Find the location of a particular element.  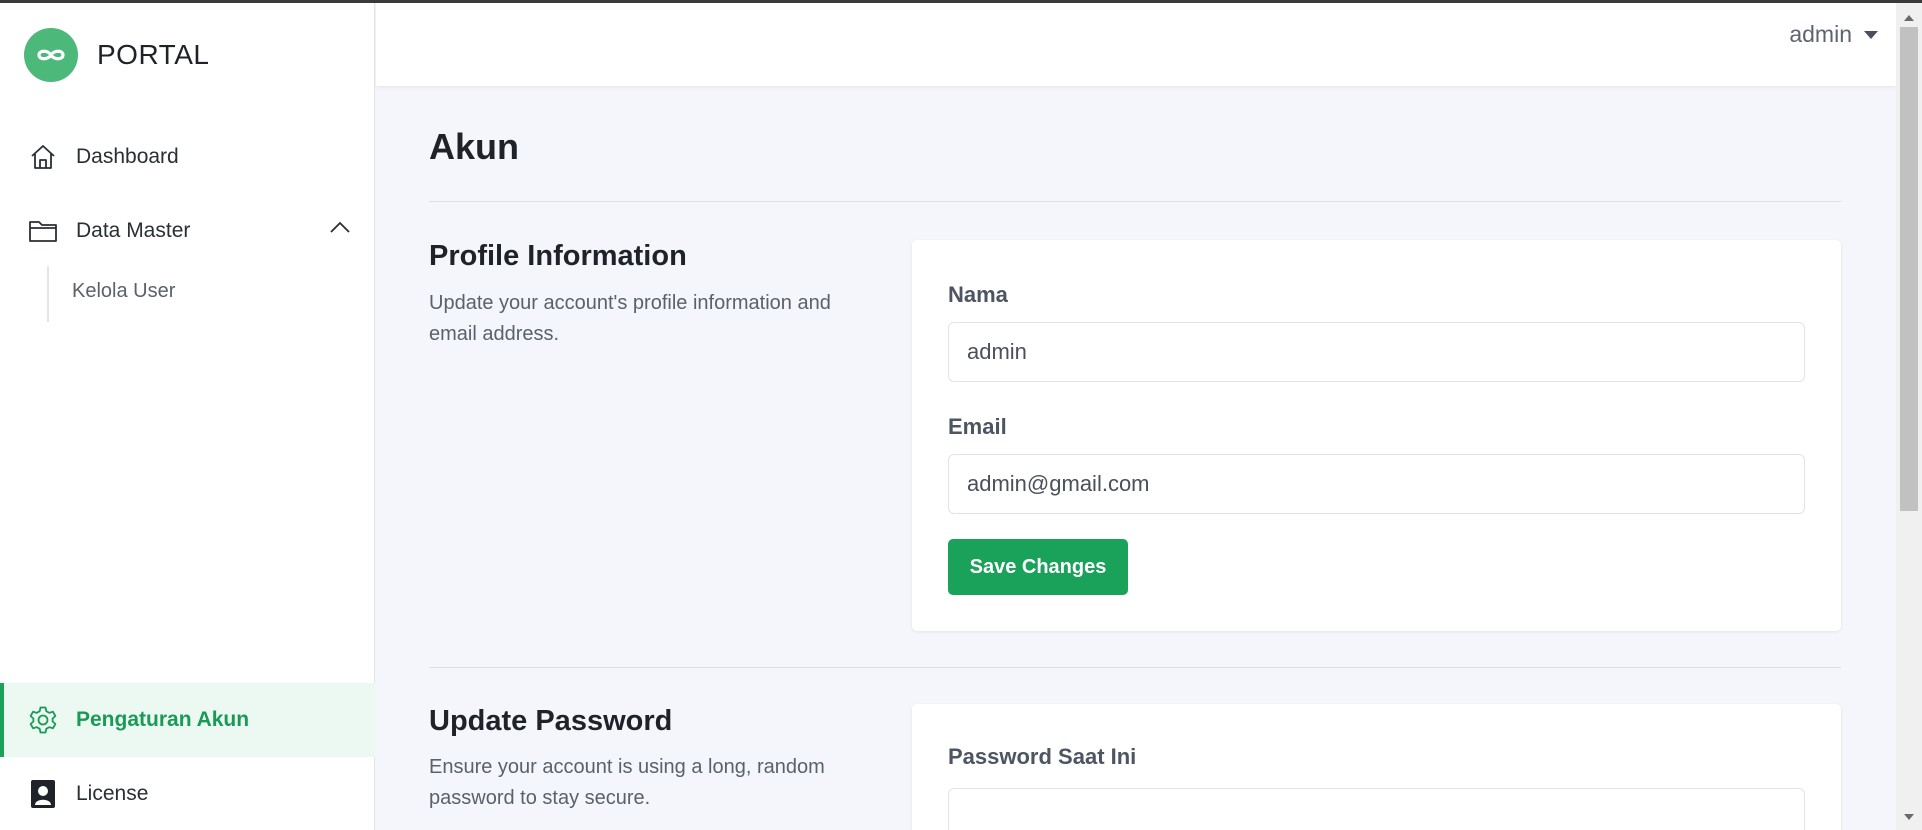

sidebar-item-license: License is located at coordinates (187, 793).